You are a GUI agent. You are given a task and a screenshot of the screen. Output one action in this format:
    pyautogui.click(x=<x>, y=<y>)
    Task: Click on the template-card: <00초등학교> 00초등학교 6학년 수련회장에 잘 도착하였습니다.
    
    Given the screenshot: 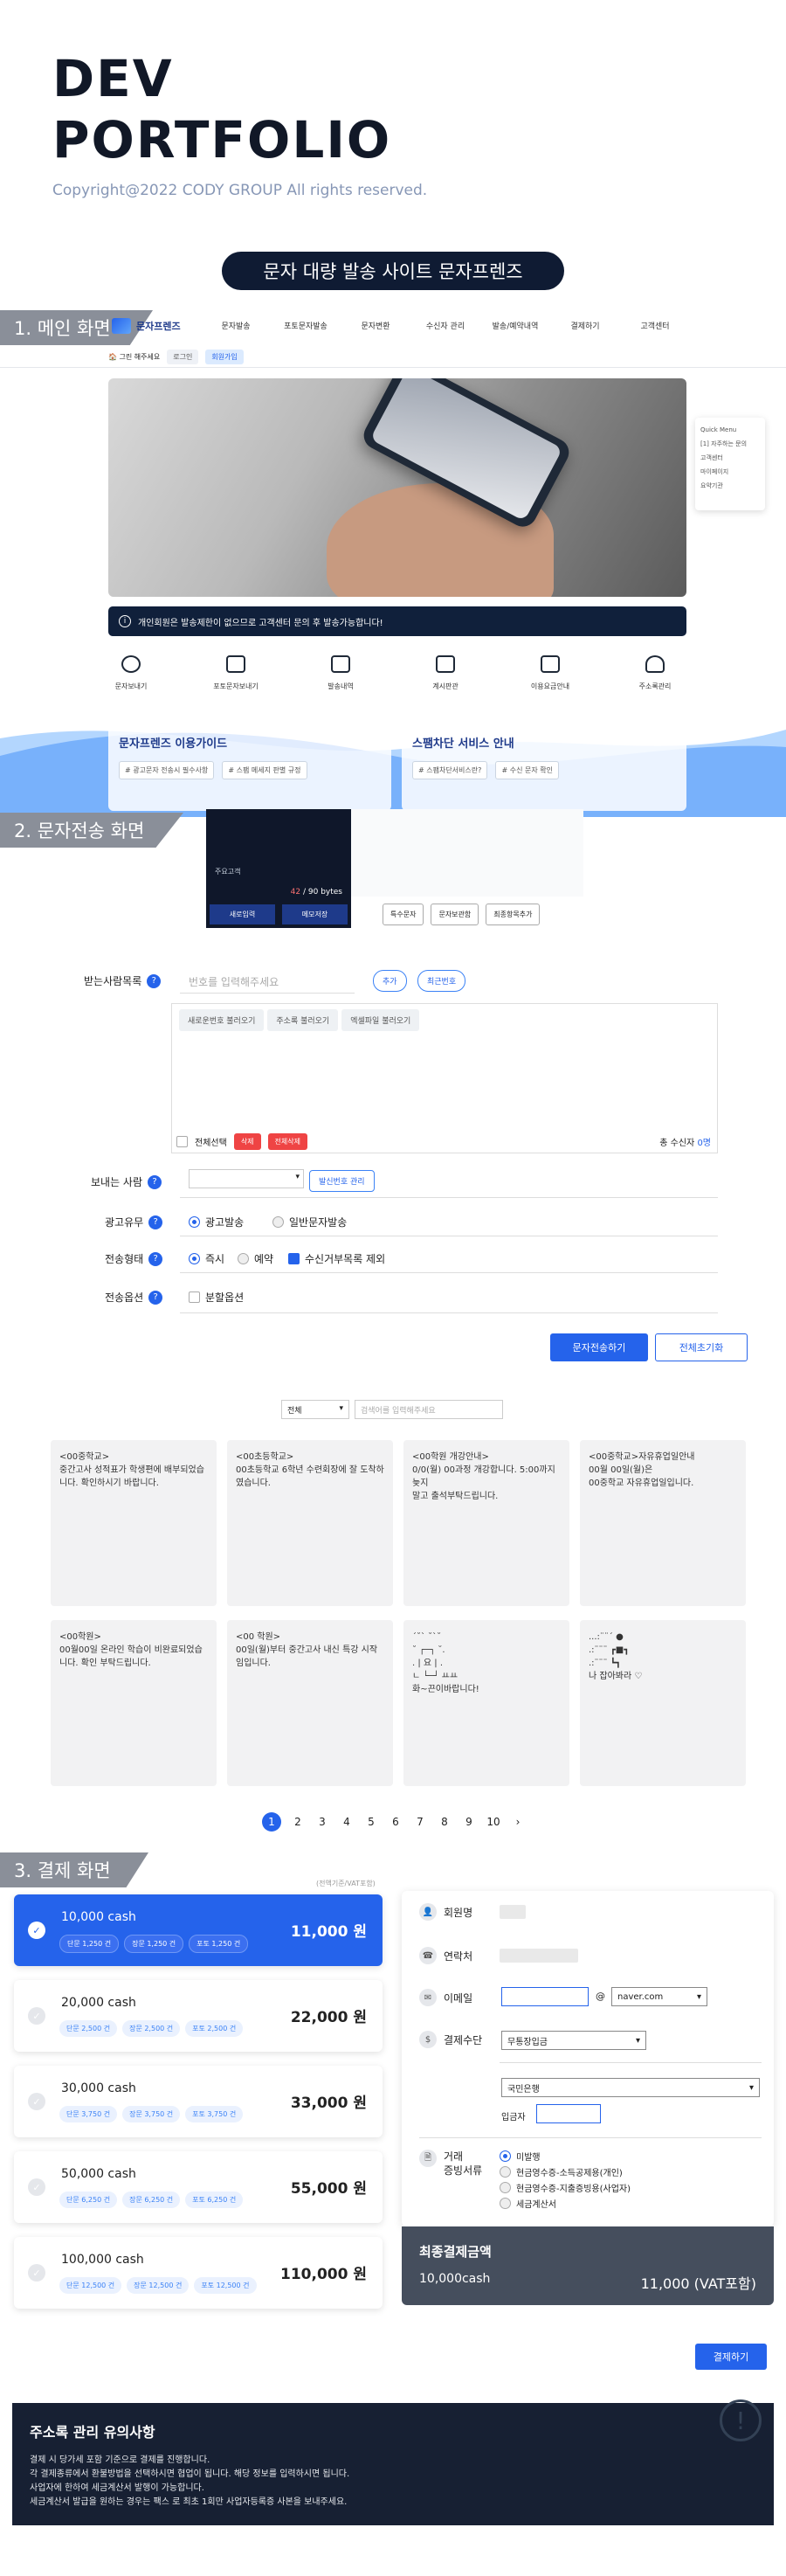 What is the action you would take?
    pyautogui.click(x=310, y=1523)
    